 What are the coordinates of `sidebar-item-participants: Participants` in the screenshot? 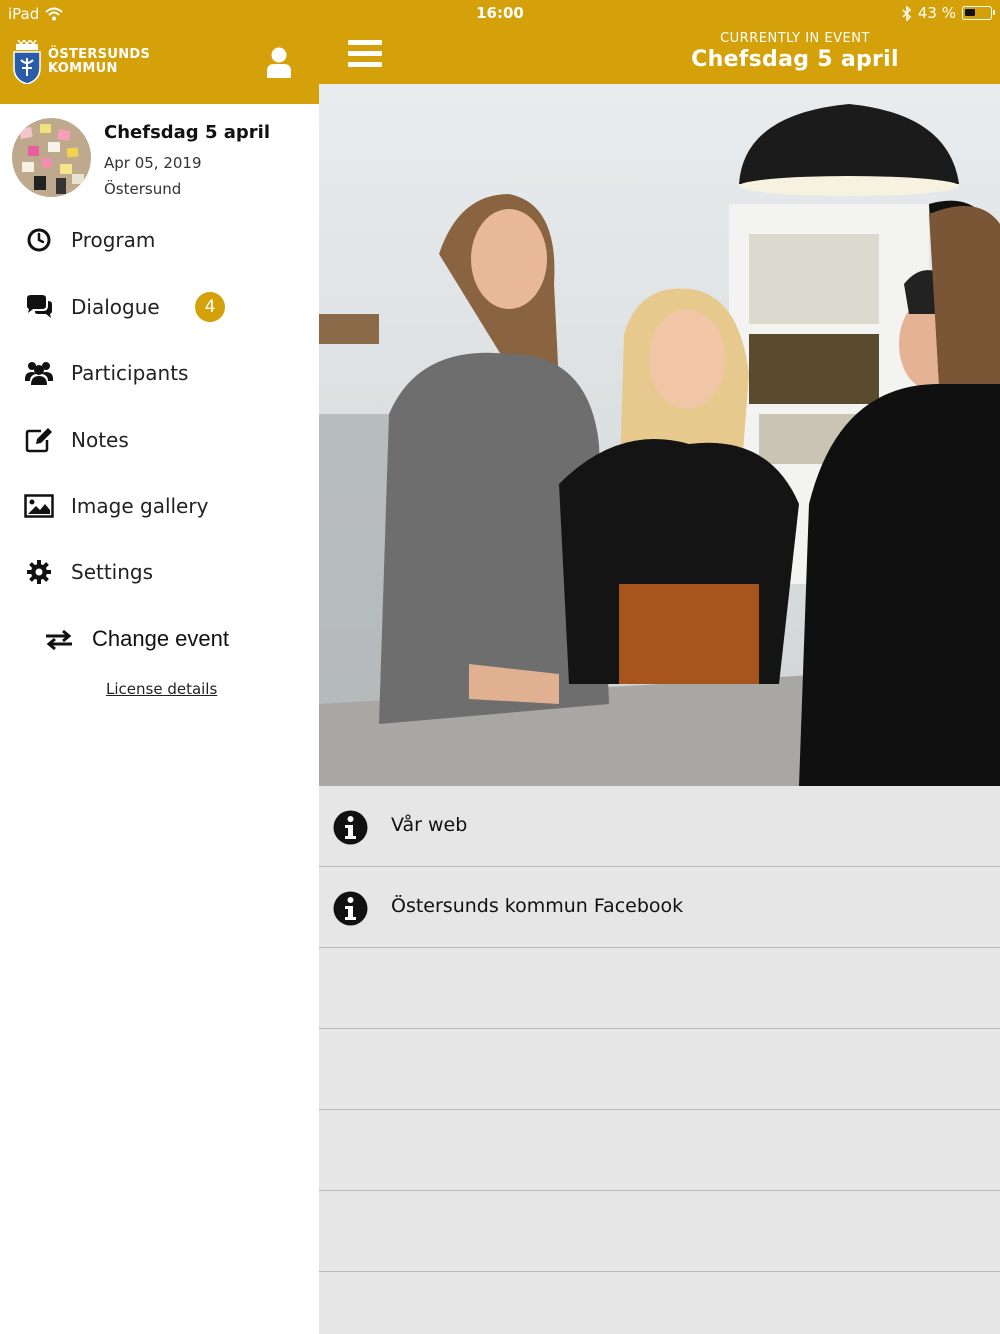 It's located at (159, 373).